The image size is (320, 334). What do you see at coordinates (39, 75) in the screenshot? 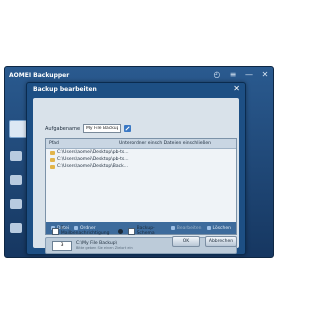
I see `app-title: AOMEI Backupper` at bounding box center [39, 75].